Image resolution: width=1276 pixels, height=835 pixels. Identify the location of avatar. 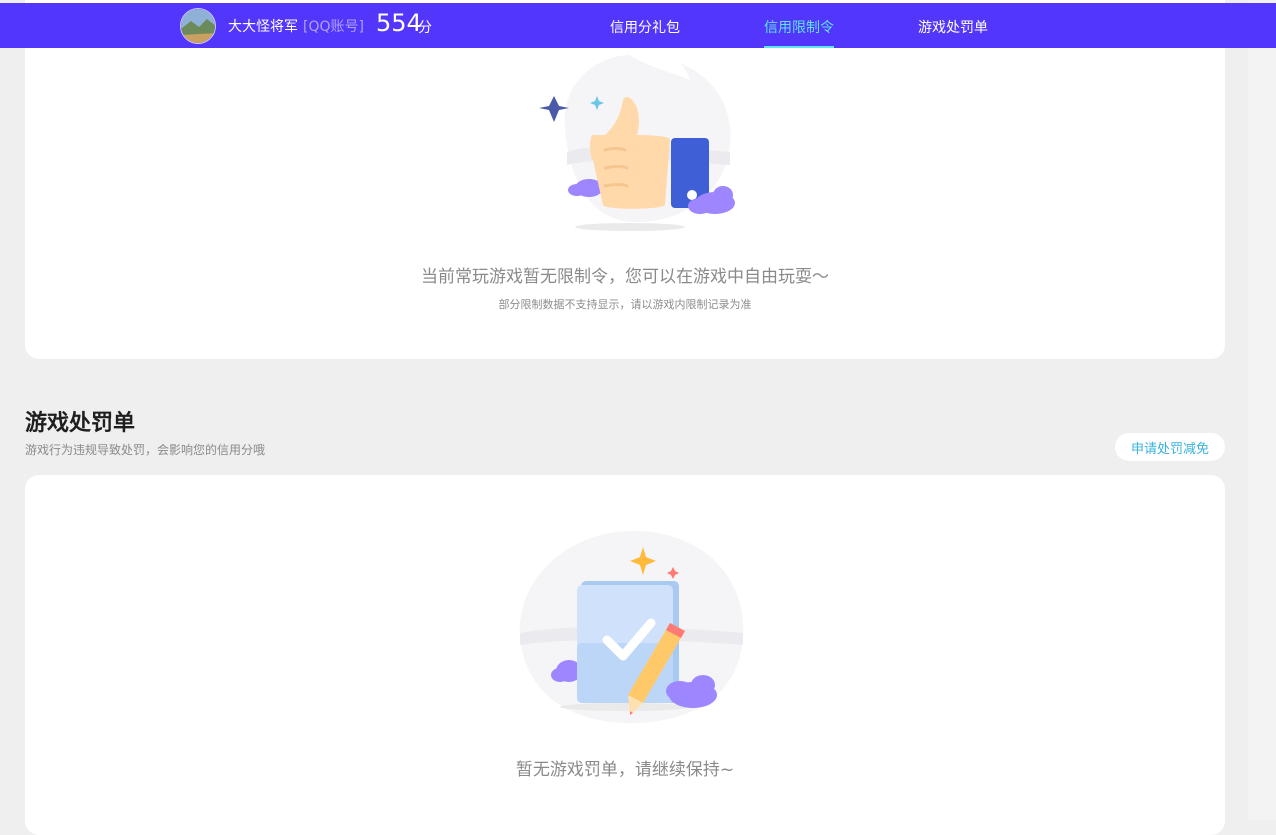
(198, 26).